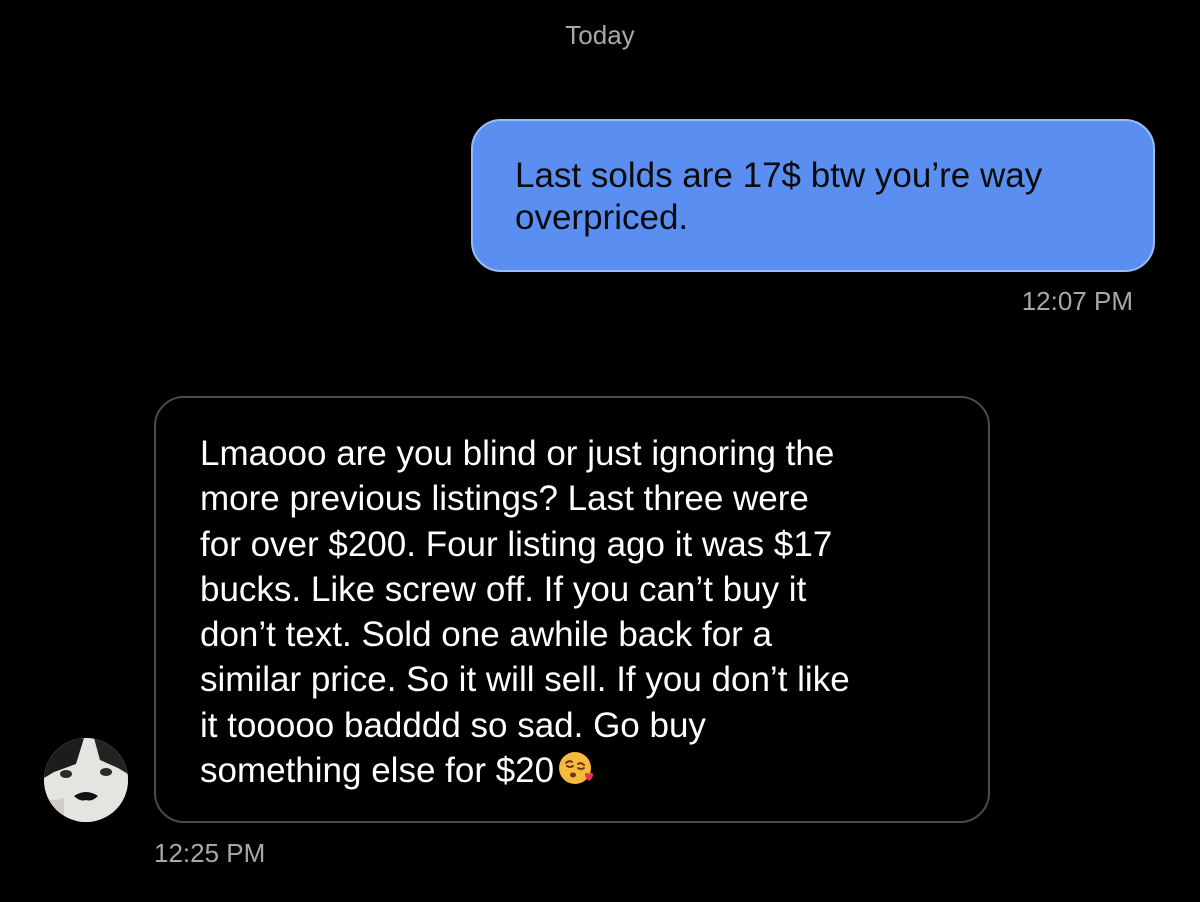 This screenshot has width=1200, height=902. Describe the element at coordinates (86, 780) in the screenshot. I see `sender-avatar` at that location.